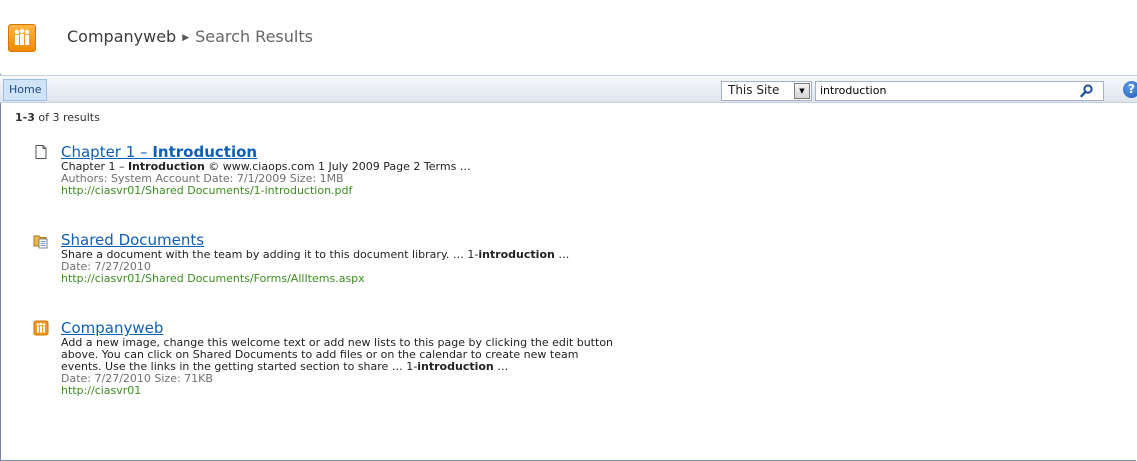 The width and height of the screenshot is (1137, 461). What do you see at coordinates (1087, 91) in the screenshot?
I see `search-icon` at bounding box center [1087, 91].